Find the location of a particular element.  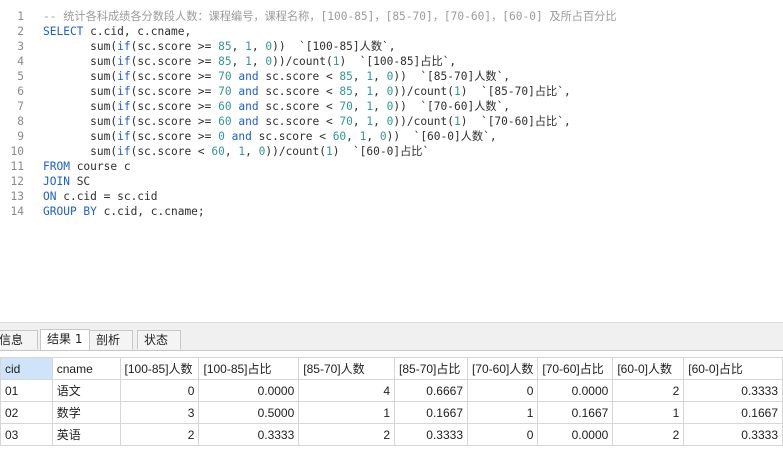

cell-85-70-count: 4 is located at coordinates (347, 390).